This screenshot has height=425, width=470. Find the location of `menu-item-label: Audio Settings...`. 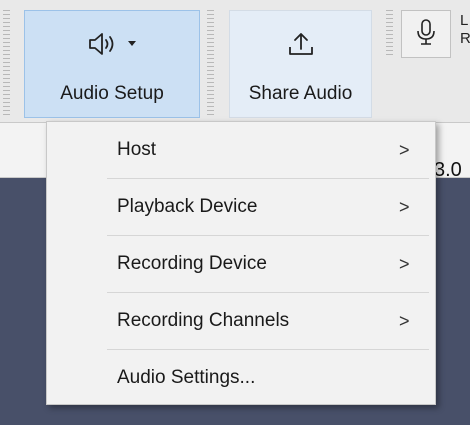

menu-item-label: Audio Settings... is located at coordinates (186, 377).